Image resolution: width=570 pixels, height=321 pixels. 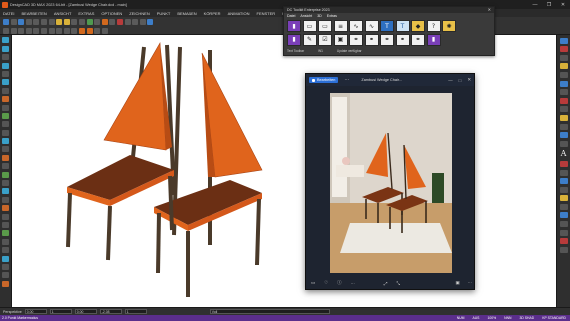 What do you see at coordinates (489, 9) in the screenshot?
I see `toolkit-close-button: ✕` at bounding box center [489, 9].